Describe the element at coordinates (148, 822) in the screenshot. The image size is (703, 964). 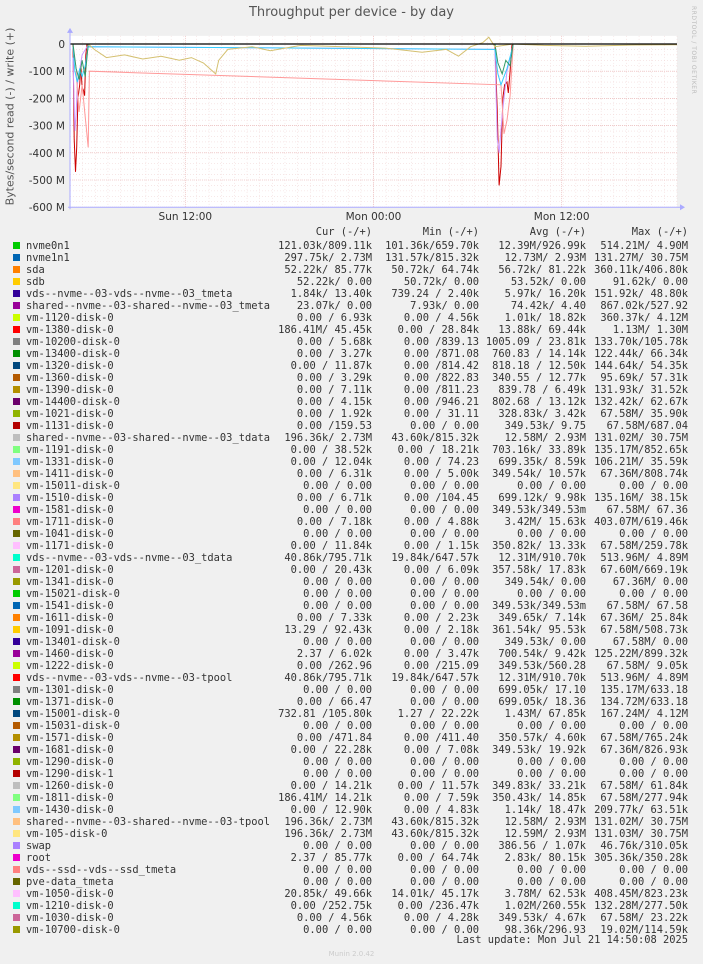
I see `legend-device-name: shared--nvme--03-shared--nvme--03-tpool` at that location.